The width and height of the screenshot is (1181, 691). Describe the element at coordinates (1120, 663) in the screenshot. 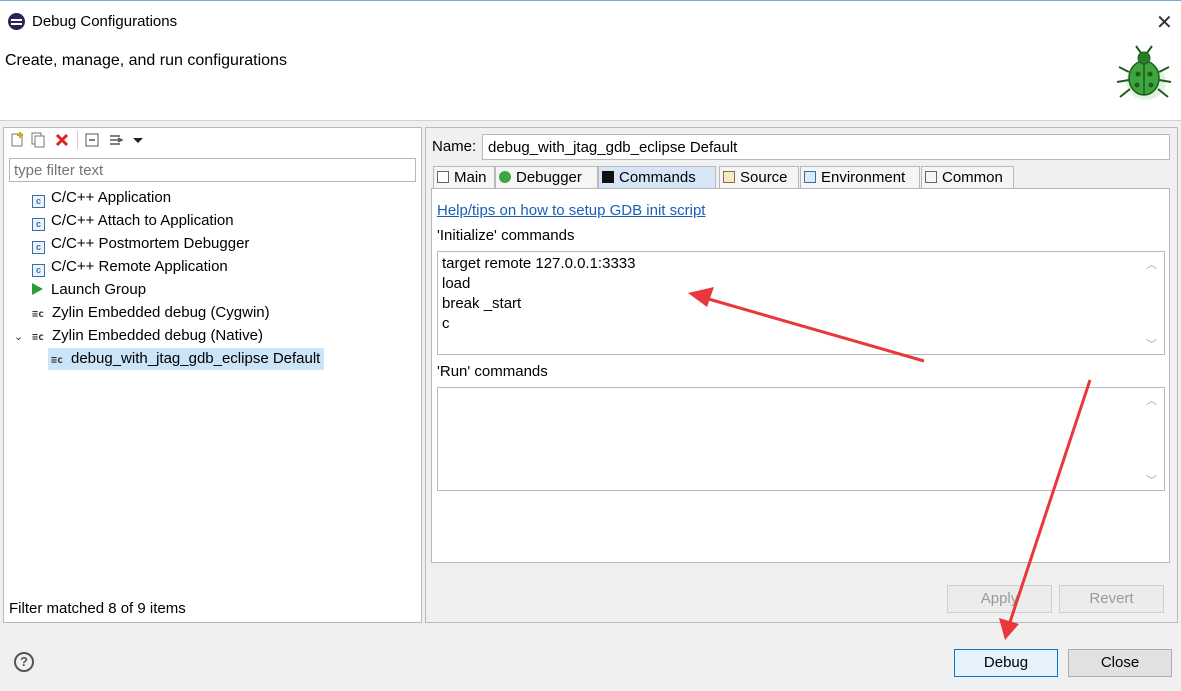

I see `close-button: Close` at that location.